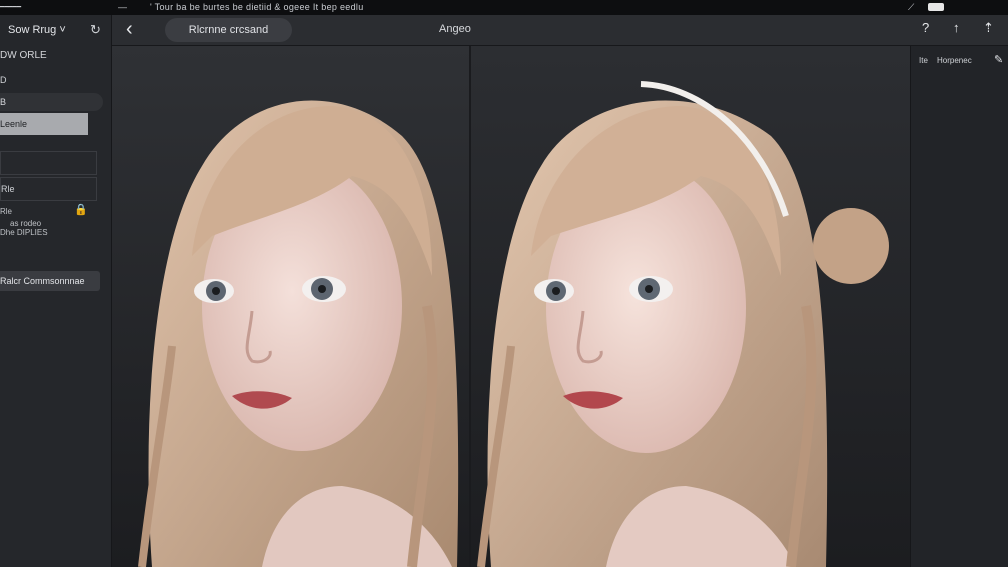 This screenshot has width=1008, height=567. I want to click on mode-button: Rlcrnne crcsand, so click(228, 30).